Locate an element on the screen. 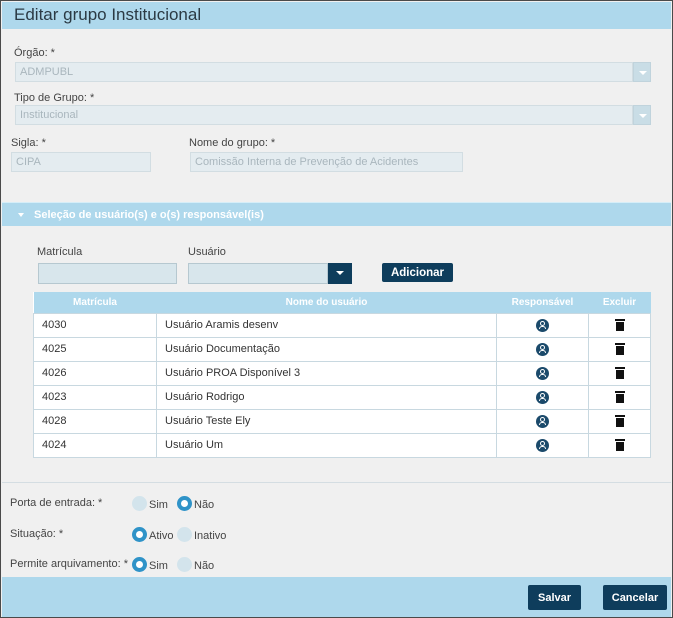  matricula-label: Matrícula is located at coordinates (60, 252).